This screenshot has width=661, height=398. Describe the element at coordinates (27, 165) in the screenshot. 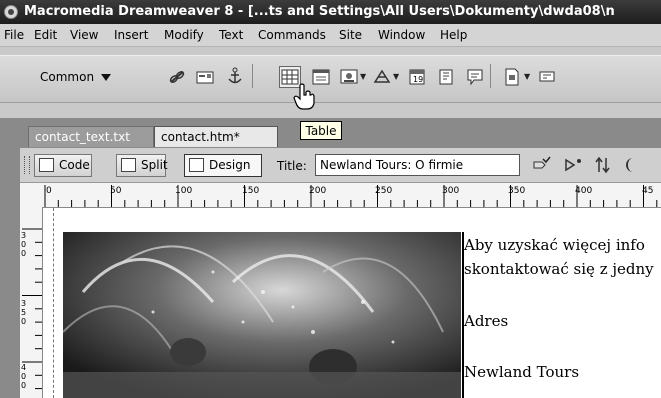

I see `toolbar-grip` at that location.